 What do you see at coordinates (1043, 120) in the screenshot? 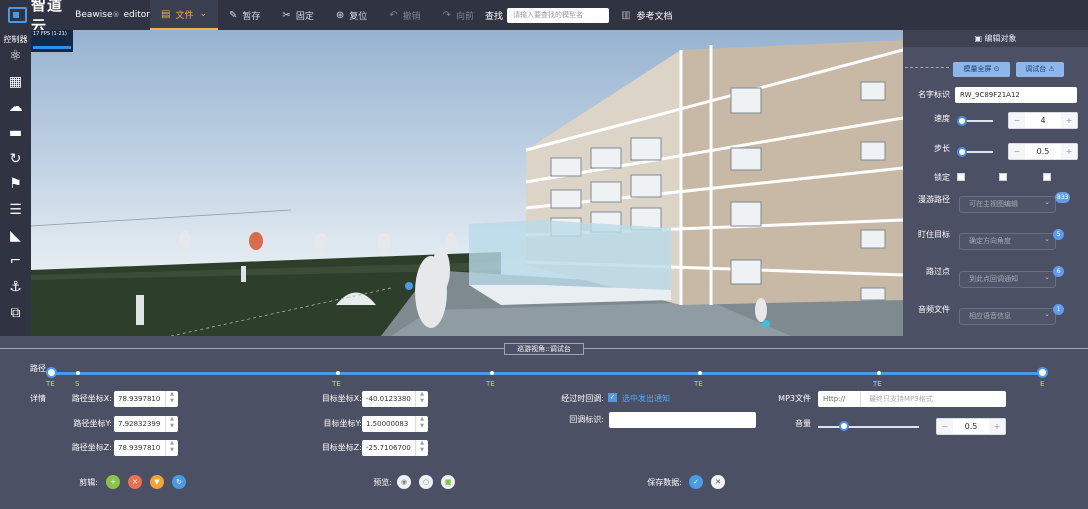
I see `speed-stepper: − 4 +` at bounding box center [1043, 120].